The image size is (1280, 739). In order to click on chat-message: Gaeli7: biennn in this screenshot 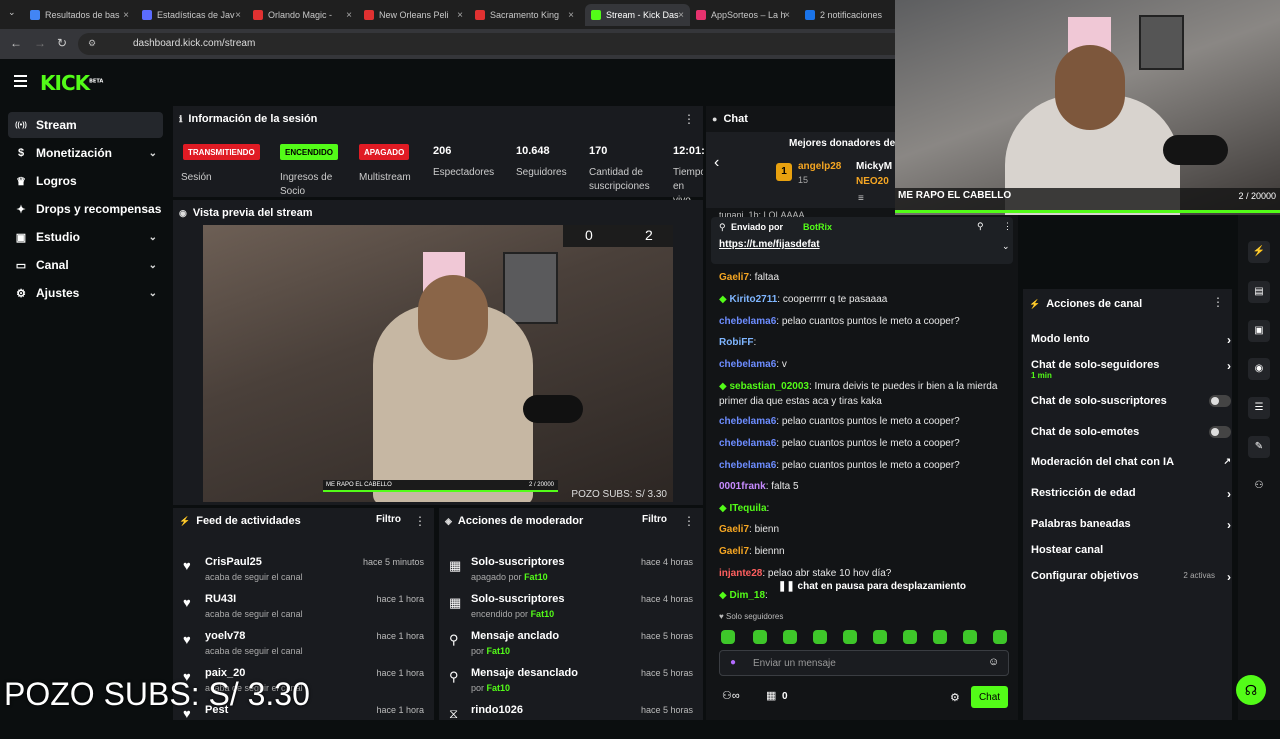, I will do `click(864, 551)`.